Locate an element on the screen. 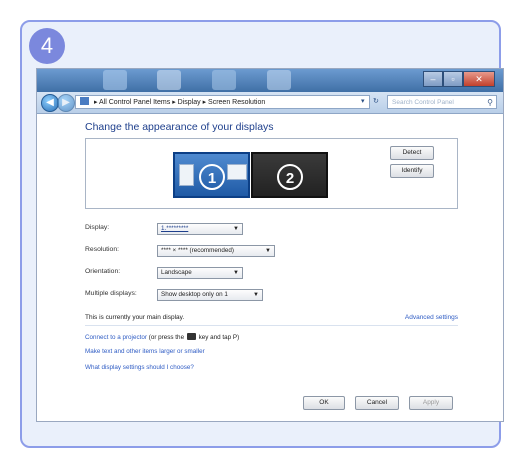  search-input: Search Control Panel ⚲ is located at coordinates (442, 102).